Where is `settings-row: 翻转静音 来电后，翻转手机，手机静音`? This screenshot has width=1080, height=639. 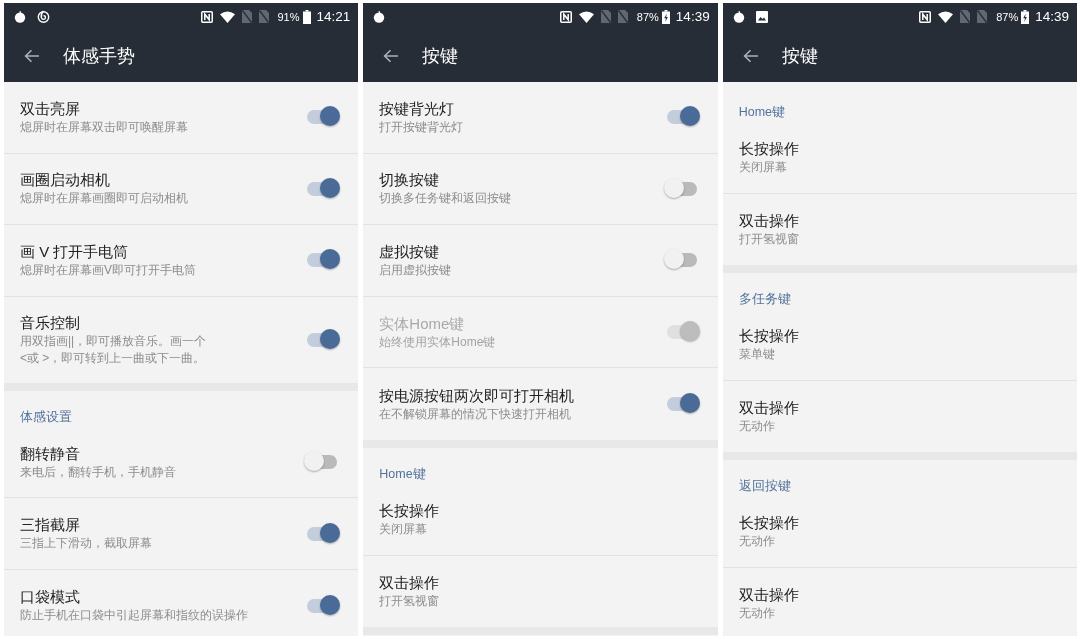
settings-row: 翻转静音 来电后，翻转手机，手机静音 is located at coordinates (181, 462).